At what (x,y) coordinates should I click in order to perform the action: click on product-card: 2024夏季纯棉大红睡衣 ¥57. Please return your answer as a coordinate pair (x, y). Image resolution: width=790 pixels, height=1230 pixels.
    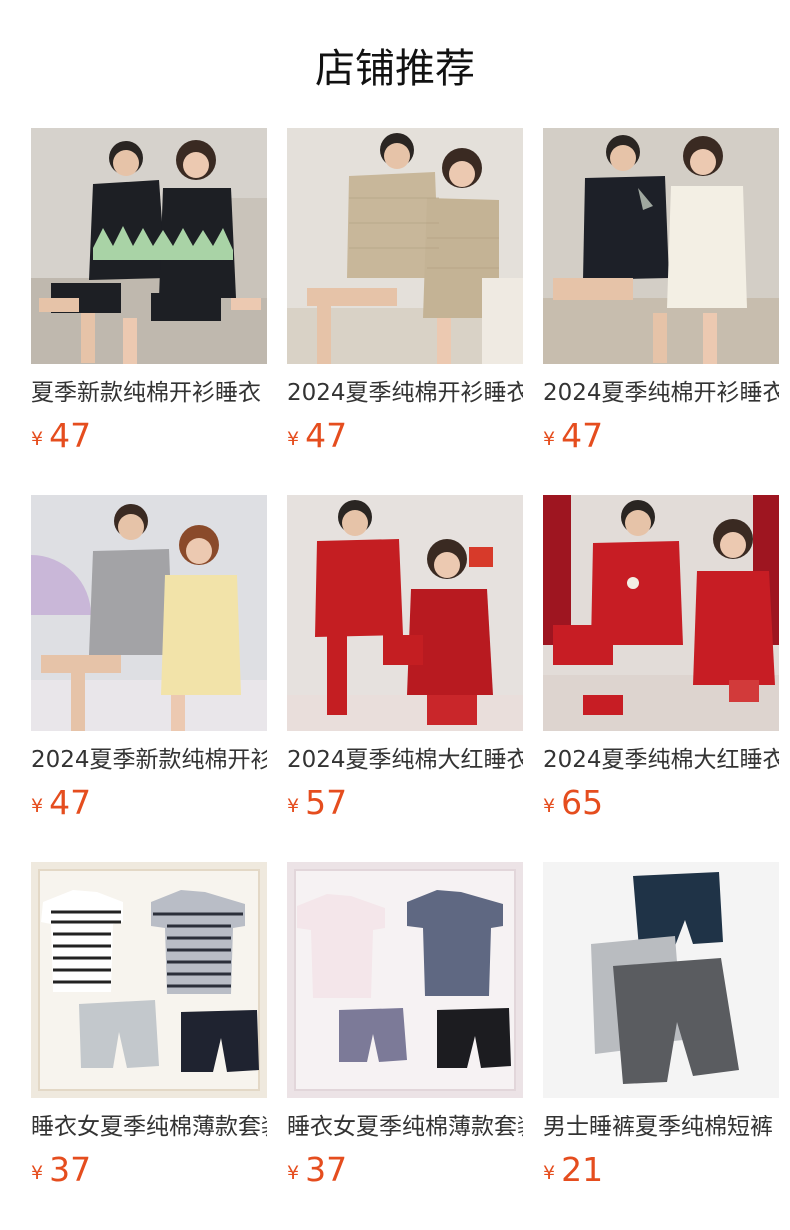
    Looking at the image, I should click on (405, 665).